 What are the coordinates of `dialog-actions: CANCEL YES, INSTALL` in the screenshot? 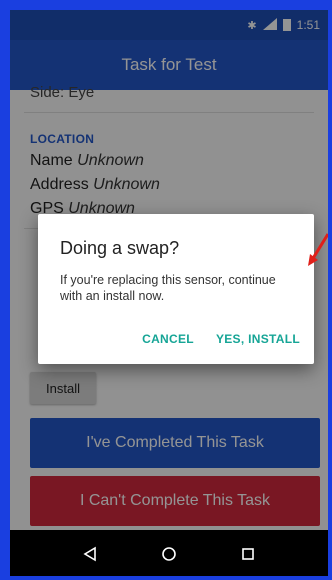 It's located at (221, 339).